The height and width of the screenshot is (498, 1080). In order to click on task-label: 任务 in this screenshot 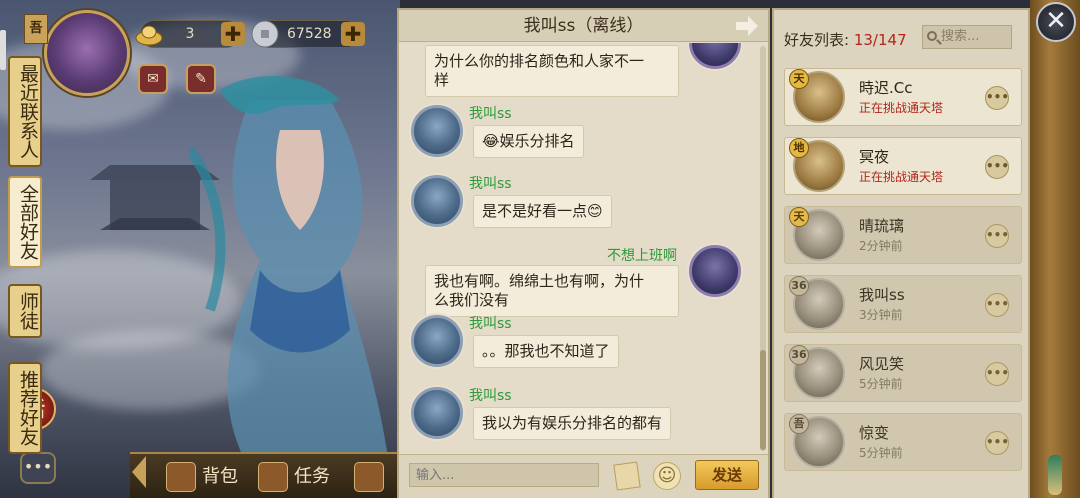, I will do `click(312, 476)`.